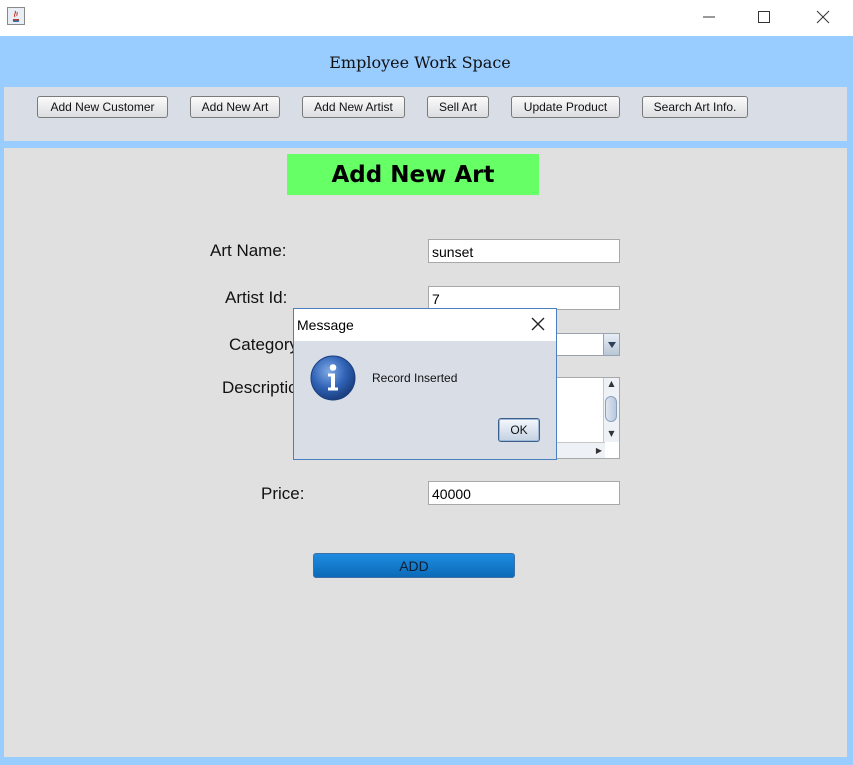  Describe the element at coordinates (414, 565) in the screenshot. I see `add-button: ADD` at that location.